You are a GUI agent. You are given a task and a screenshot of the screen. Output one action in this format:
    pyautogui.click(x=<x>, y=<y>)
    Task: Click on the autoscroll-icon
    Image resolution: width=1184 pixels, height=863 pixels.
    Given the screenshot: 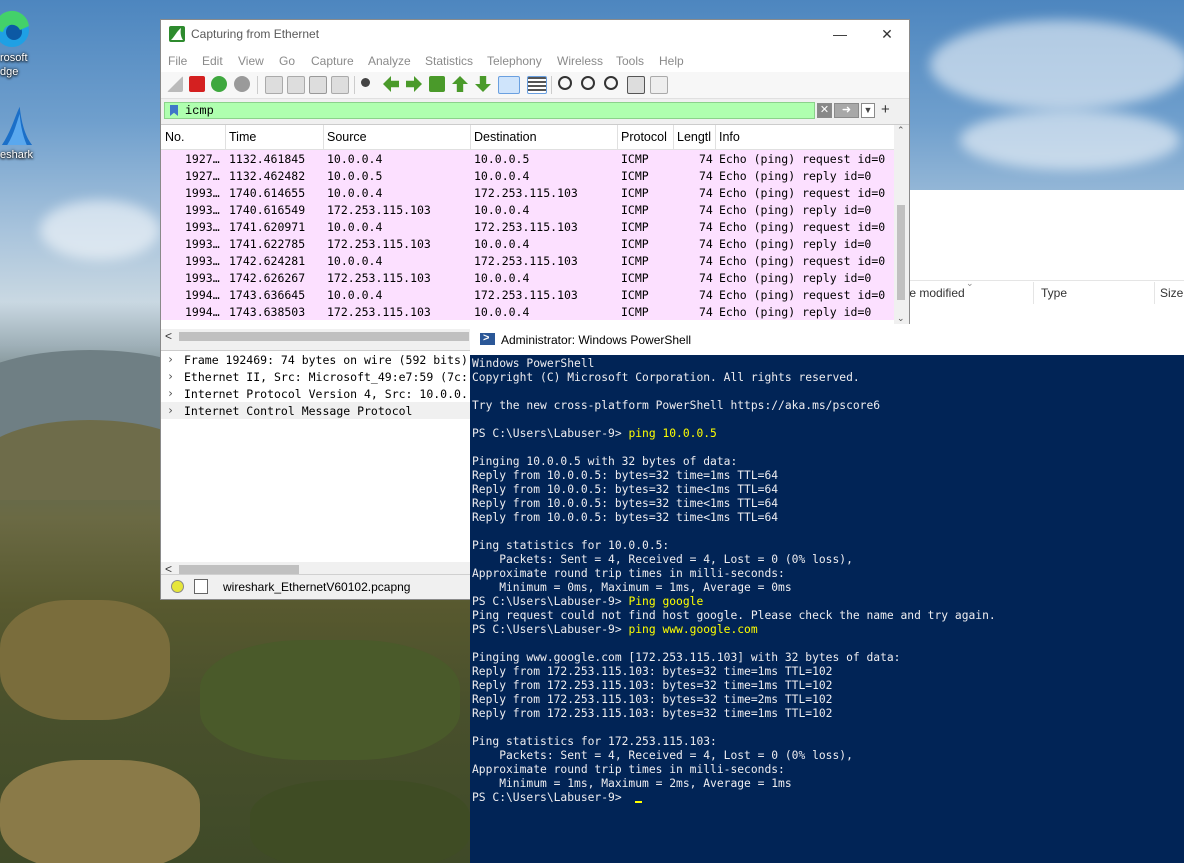 What is the action you would take?
    pyautogui.click(x=509, y=85)
    